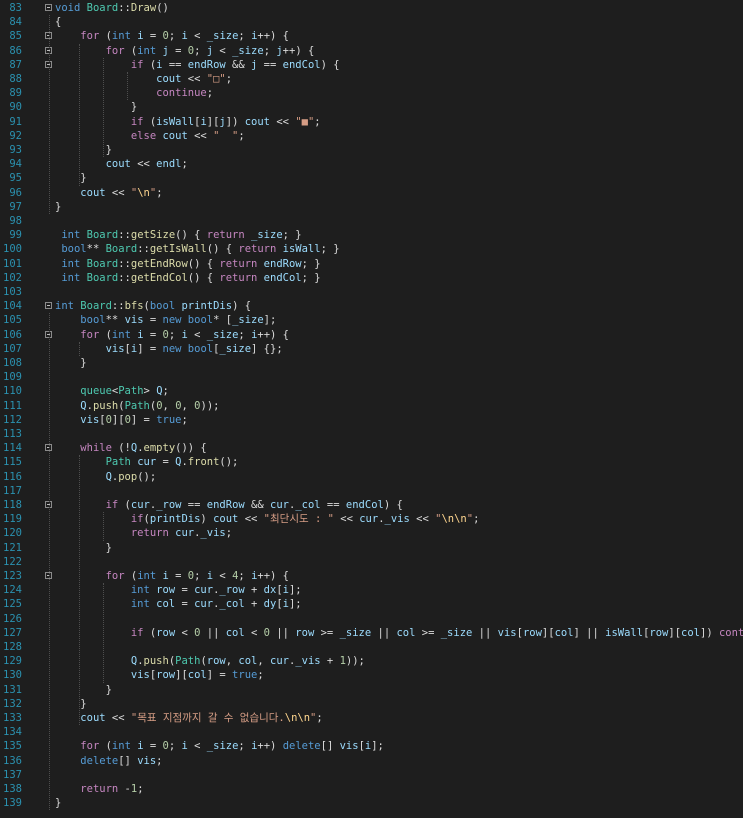 Image resolution: width=743 pixels, height=818 pixels. What do you see at coordinates (371, 36) in the screenshot?
I see `code-line: 85 for (int i = 0; i < _size; i++) {` at bounding box center [371, 36].